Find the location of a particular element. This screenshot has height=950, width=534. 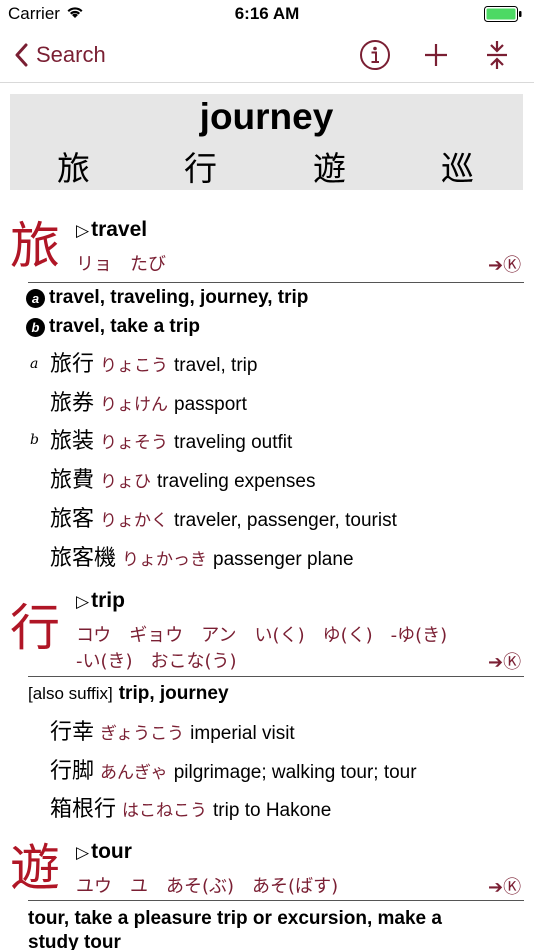

entry-reading: コウ ギョウ アン い(く) ゆ(く) -ゆ(き) is located at coordinates (262, 635).